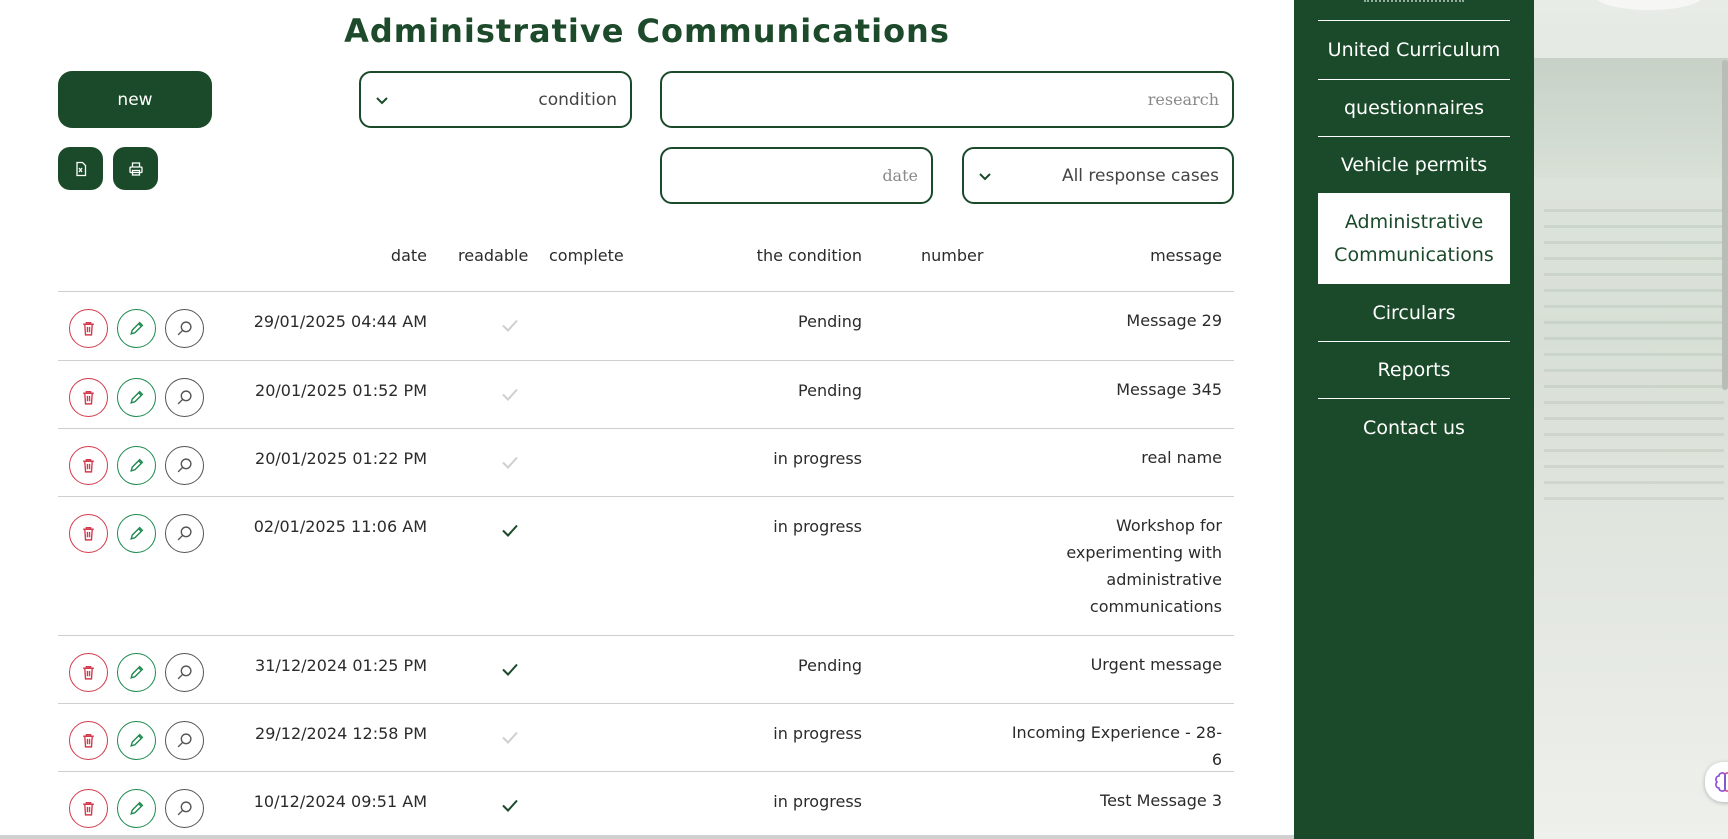 The height and width of the screenshot is (839, 1728). I want to click on sidebar-item-united-curriculum: United Curriculum, so click(1414, 50).